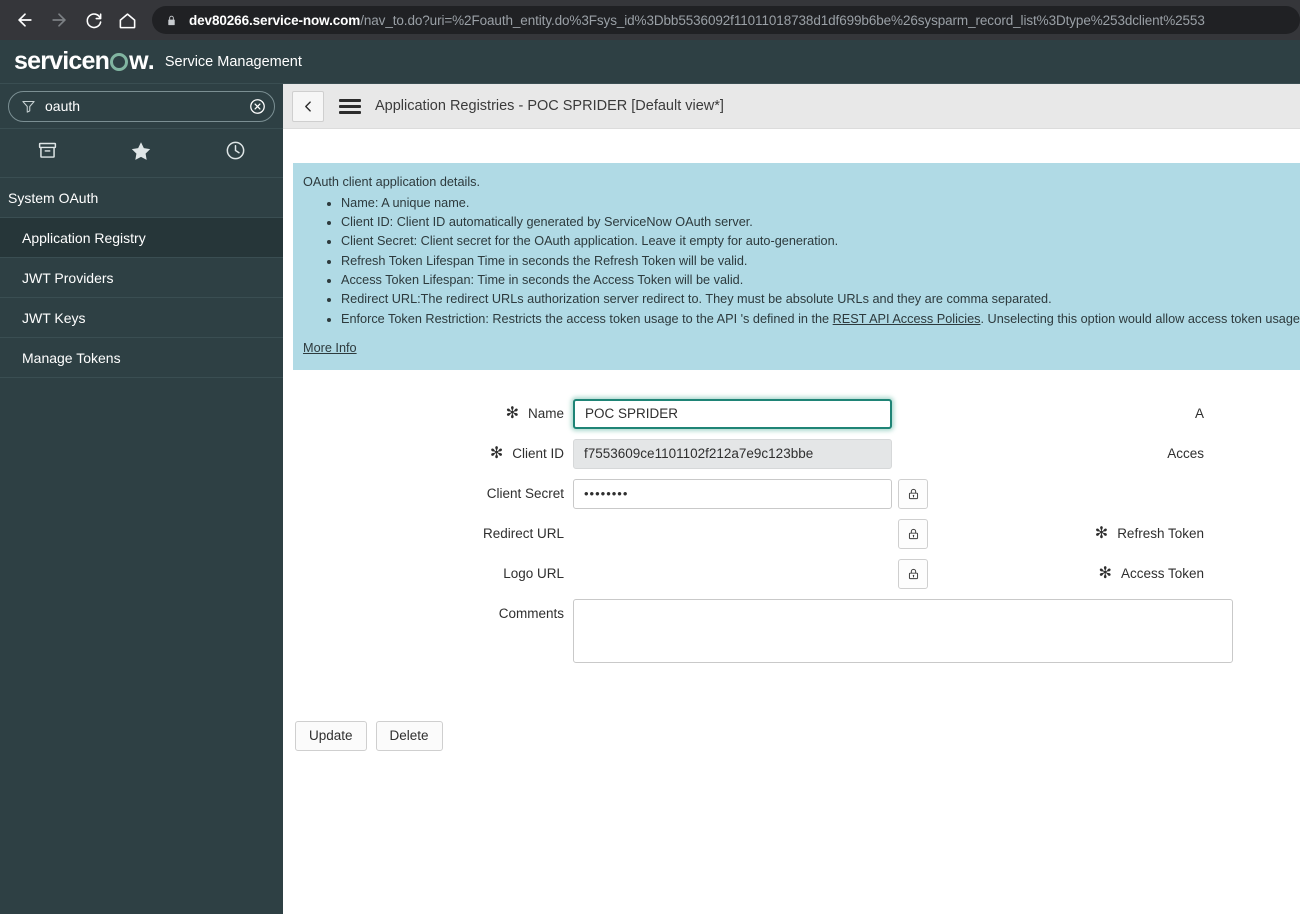 The height and width of the screenshot is (914, 1300). Describe the element at coordinates (1162, 574) in the screenshot. I see `label-access-token-text: Access Token` at that location.